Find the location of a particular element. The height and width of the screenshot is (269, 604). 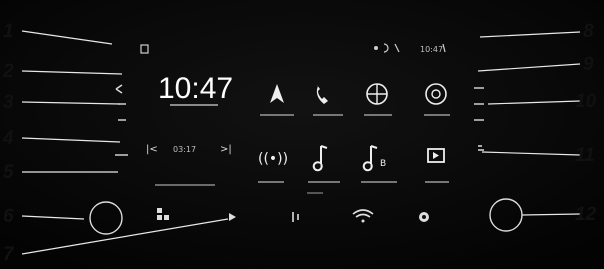

callout-label-8: 8 is located at coordinates (588, 31).